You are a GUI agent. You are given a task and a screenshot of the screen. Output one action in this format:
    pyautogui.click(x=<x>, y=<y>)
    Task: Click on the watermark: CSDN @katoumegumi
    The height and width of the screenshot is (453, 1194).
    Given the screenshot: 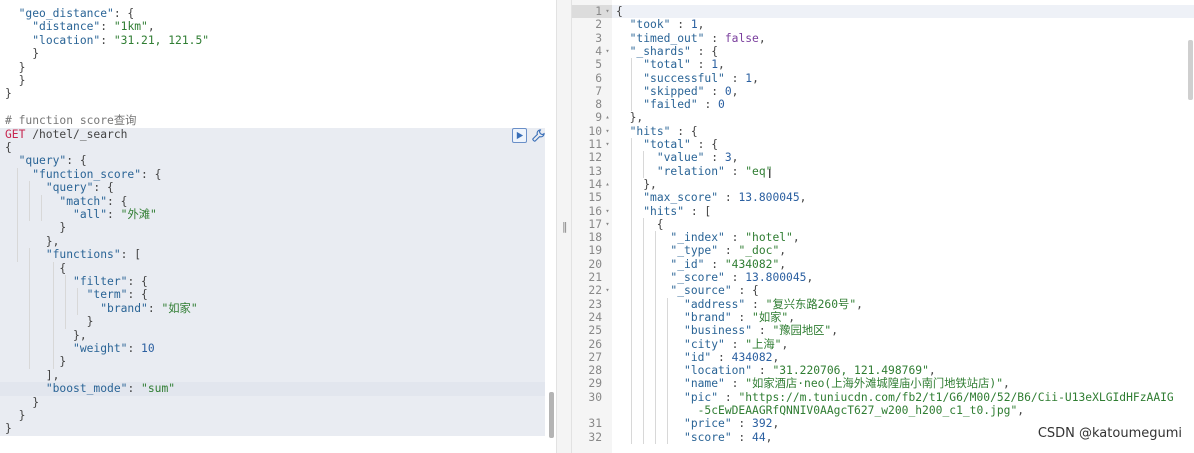 What is the action you would take?
    pyautogui.click(x=1109, y=433)
    